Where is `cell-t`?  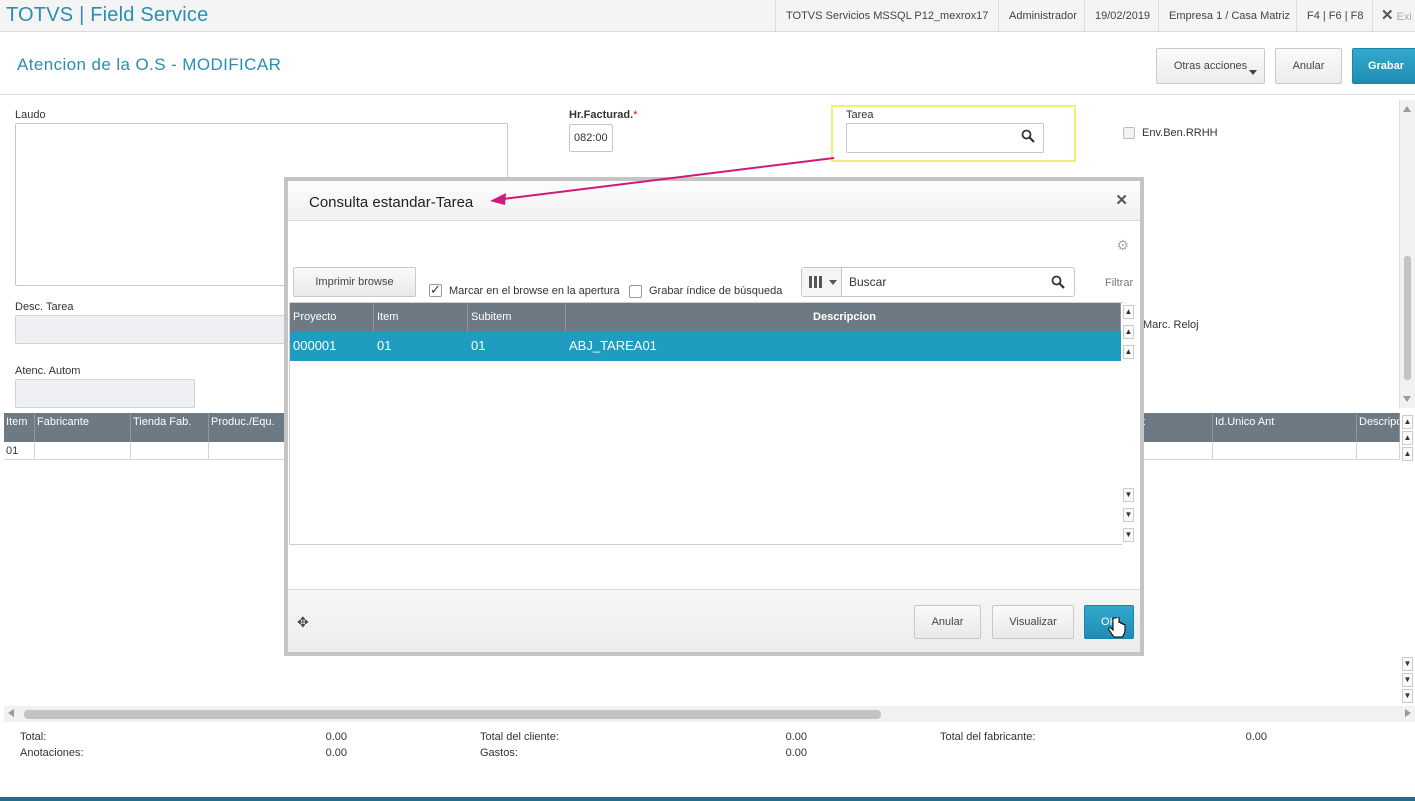 cell-t is located at coordinates (1176, 451).